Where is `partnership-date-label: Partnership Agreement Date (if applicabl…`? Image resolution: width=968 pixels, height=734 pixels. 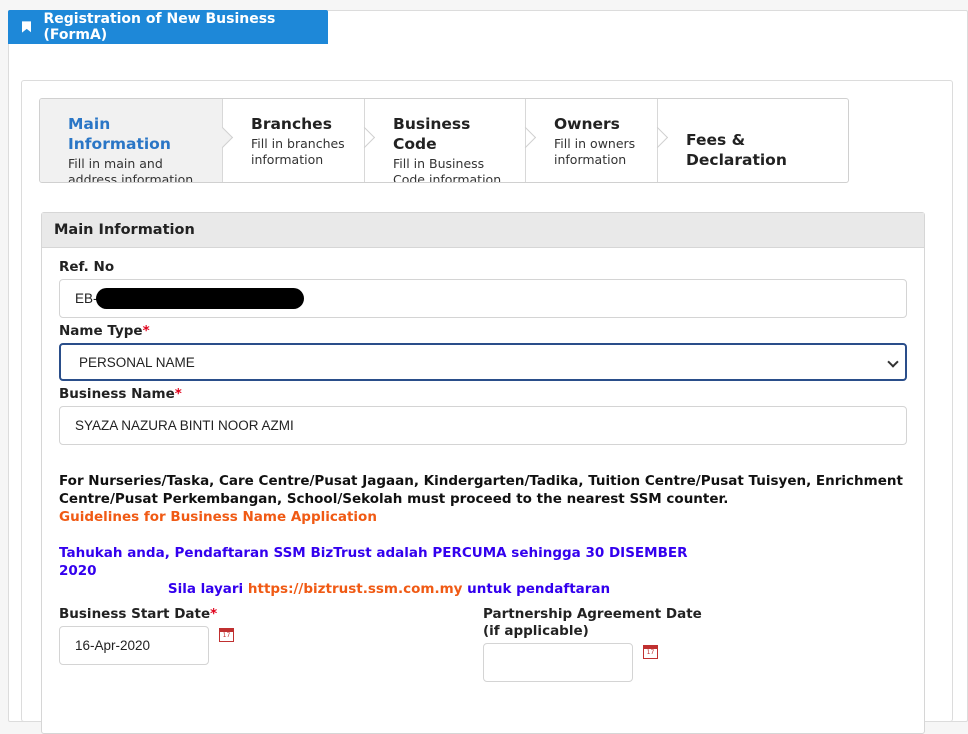 partnership-date-label: Partnership Agreement Date (if applicabl… is located at coordinates (592, 623).